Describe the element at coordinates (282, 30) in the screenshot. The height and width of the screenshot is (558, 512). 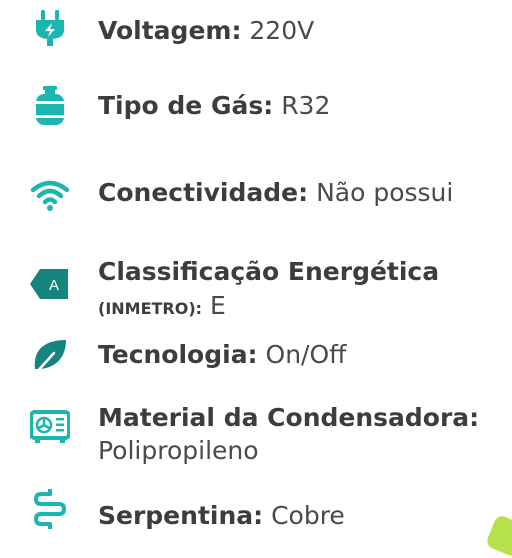
I see `spec-value: 220V` at that location.